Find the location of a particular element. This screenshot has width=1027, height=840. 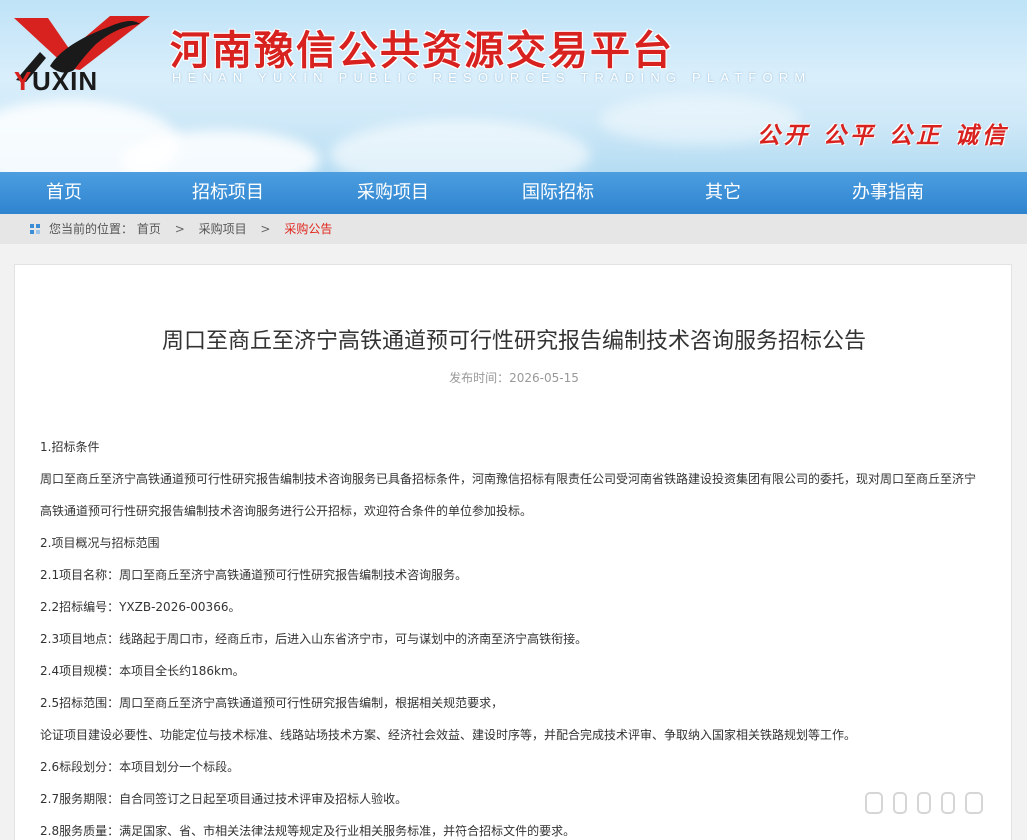

site-slogan: 公开 公平 公正 诚信 is located at coordinates (882, 135).